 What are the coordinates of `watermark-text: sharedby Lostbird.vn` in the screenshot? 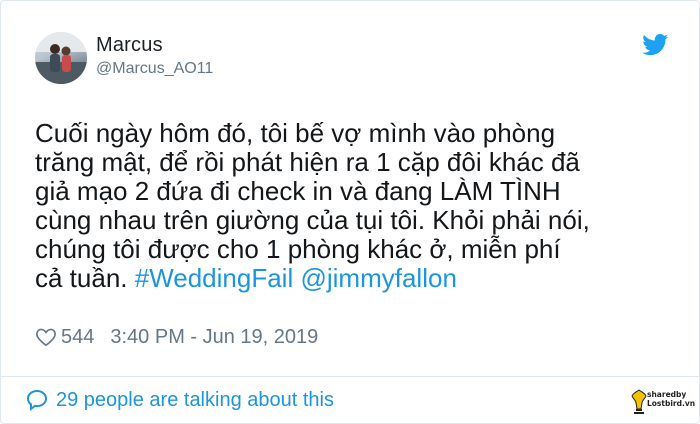 It's located at (671, 399).